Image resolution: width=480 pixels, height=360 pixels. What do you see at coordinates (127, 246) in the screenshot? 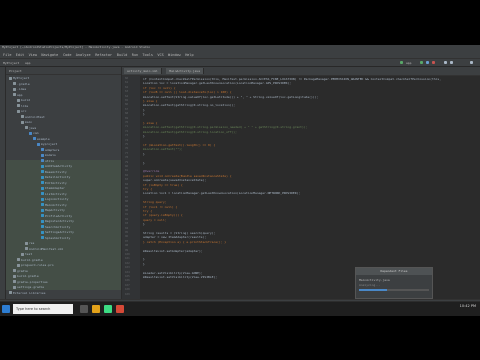
I see `line-number: 98` at bounding box center [127, 246].